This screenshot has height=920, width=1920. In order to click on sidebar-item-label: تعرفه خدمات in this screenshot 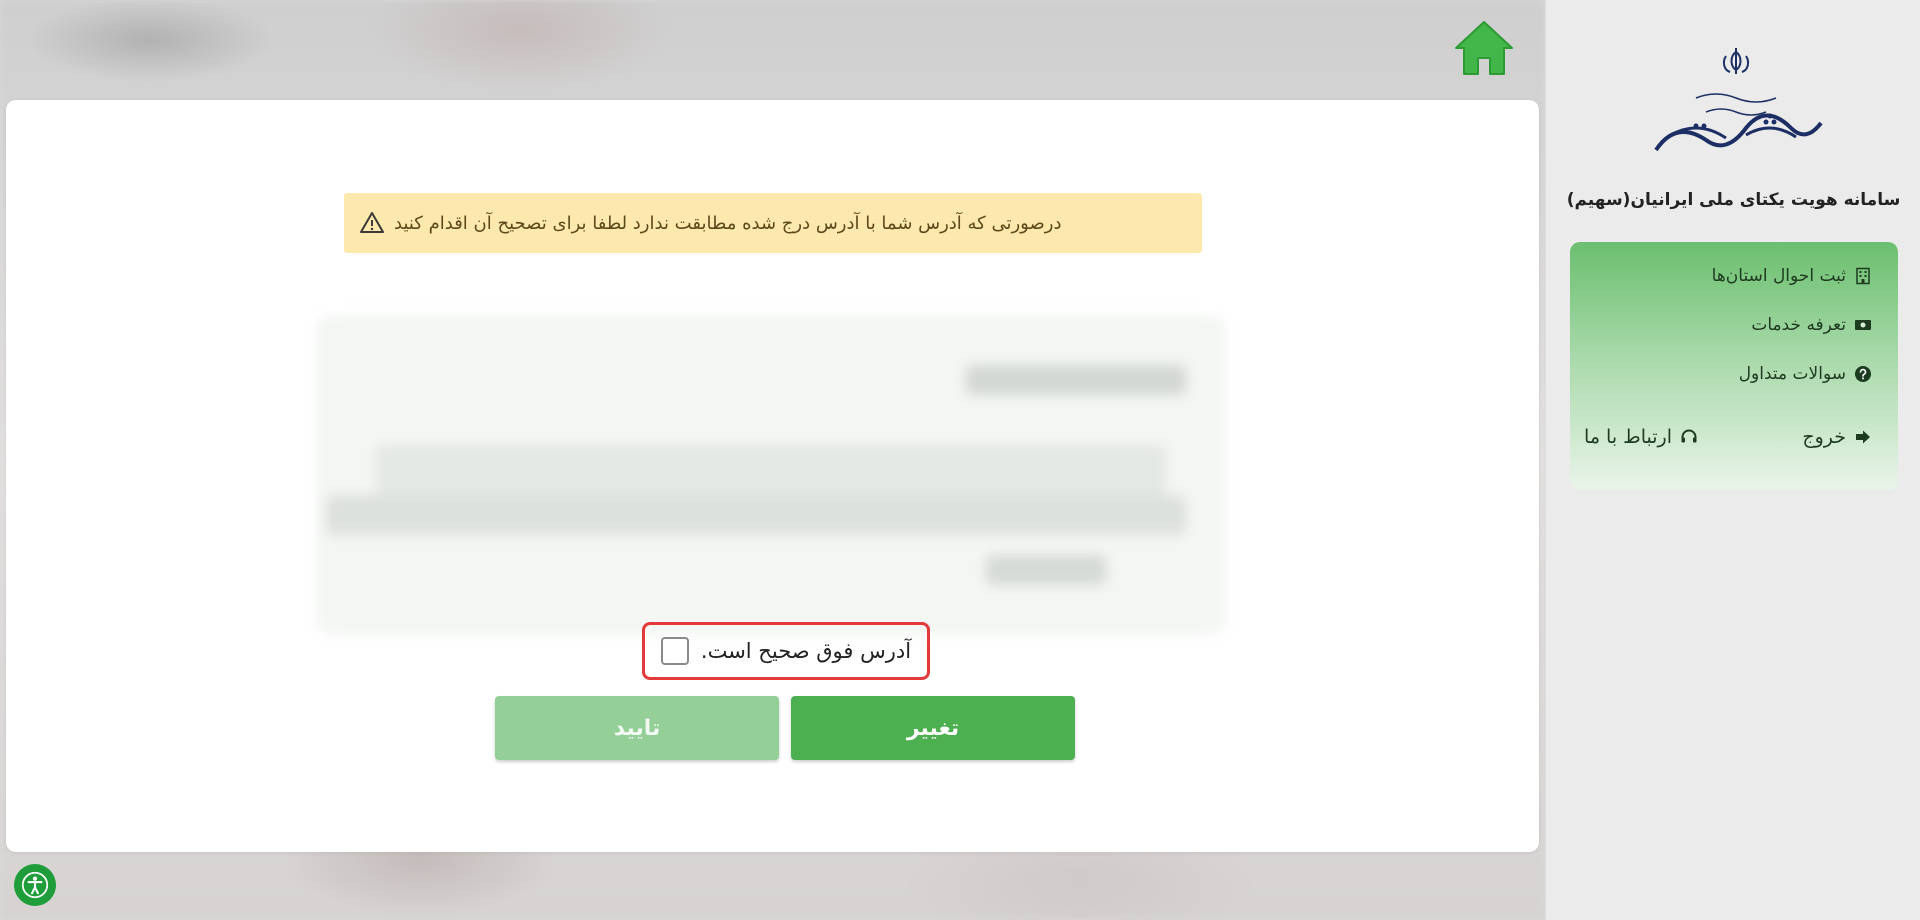, I will do `click(1798, 325)`.